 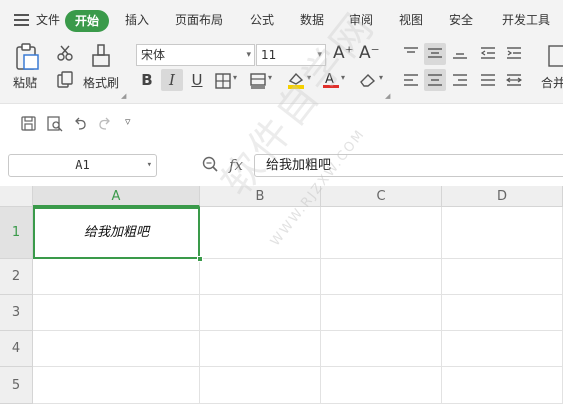 What do you see at coordinates (101, 82) in the screenshot?
I see `format-painter-label: 格式刷` at bounding box center [101, 82].